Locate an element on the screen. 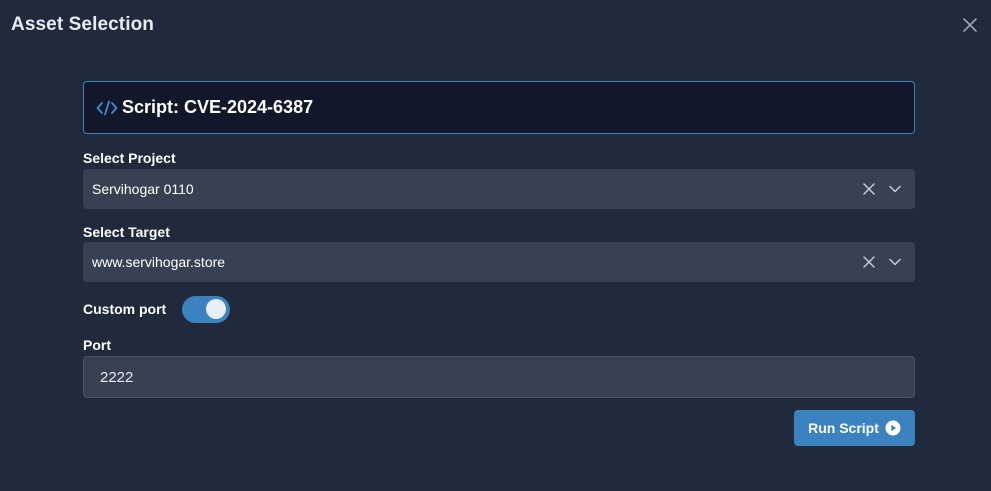  port-input is located at coordinates (499, 377).